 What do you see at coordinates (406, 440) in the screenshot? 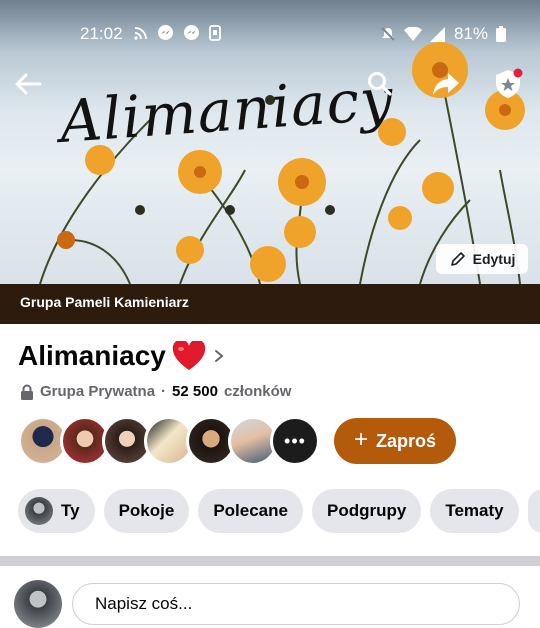
I see `invite-label: Zaproś` at bounding box center [406, 440].